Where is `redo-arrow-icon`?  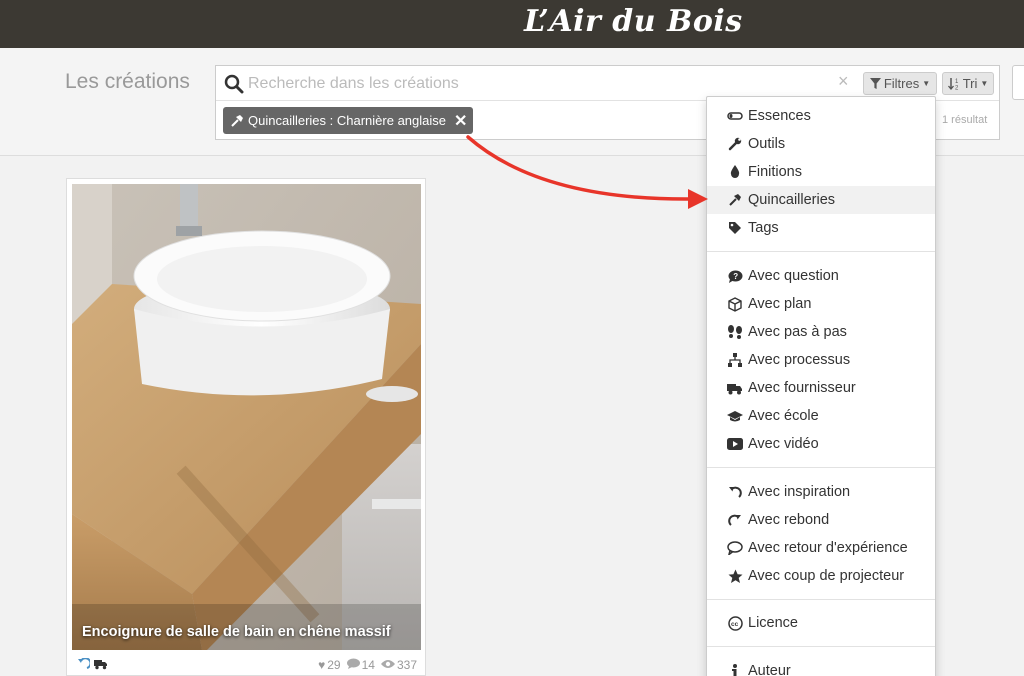 redo-arrow-icon is located at coordinates (735, 520).